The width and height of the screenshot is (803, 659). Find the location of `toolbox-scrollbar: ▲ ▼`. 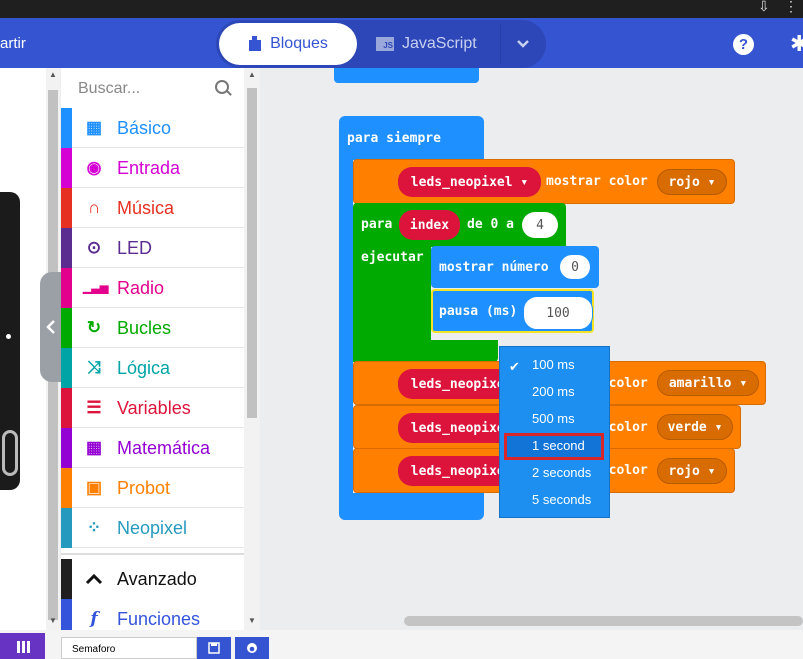

toolbox-scrollbar: ▲ ▼ is located at coordinates (252, 349).